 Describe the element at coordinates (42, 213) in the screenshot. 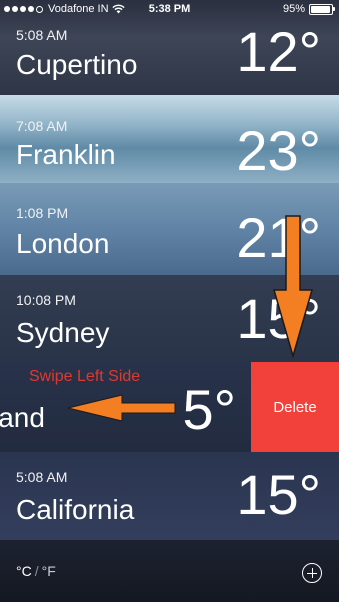

I see `city-local-time: 1:08 PM` at that location.